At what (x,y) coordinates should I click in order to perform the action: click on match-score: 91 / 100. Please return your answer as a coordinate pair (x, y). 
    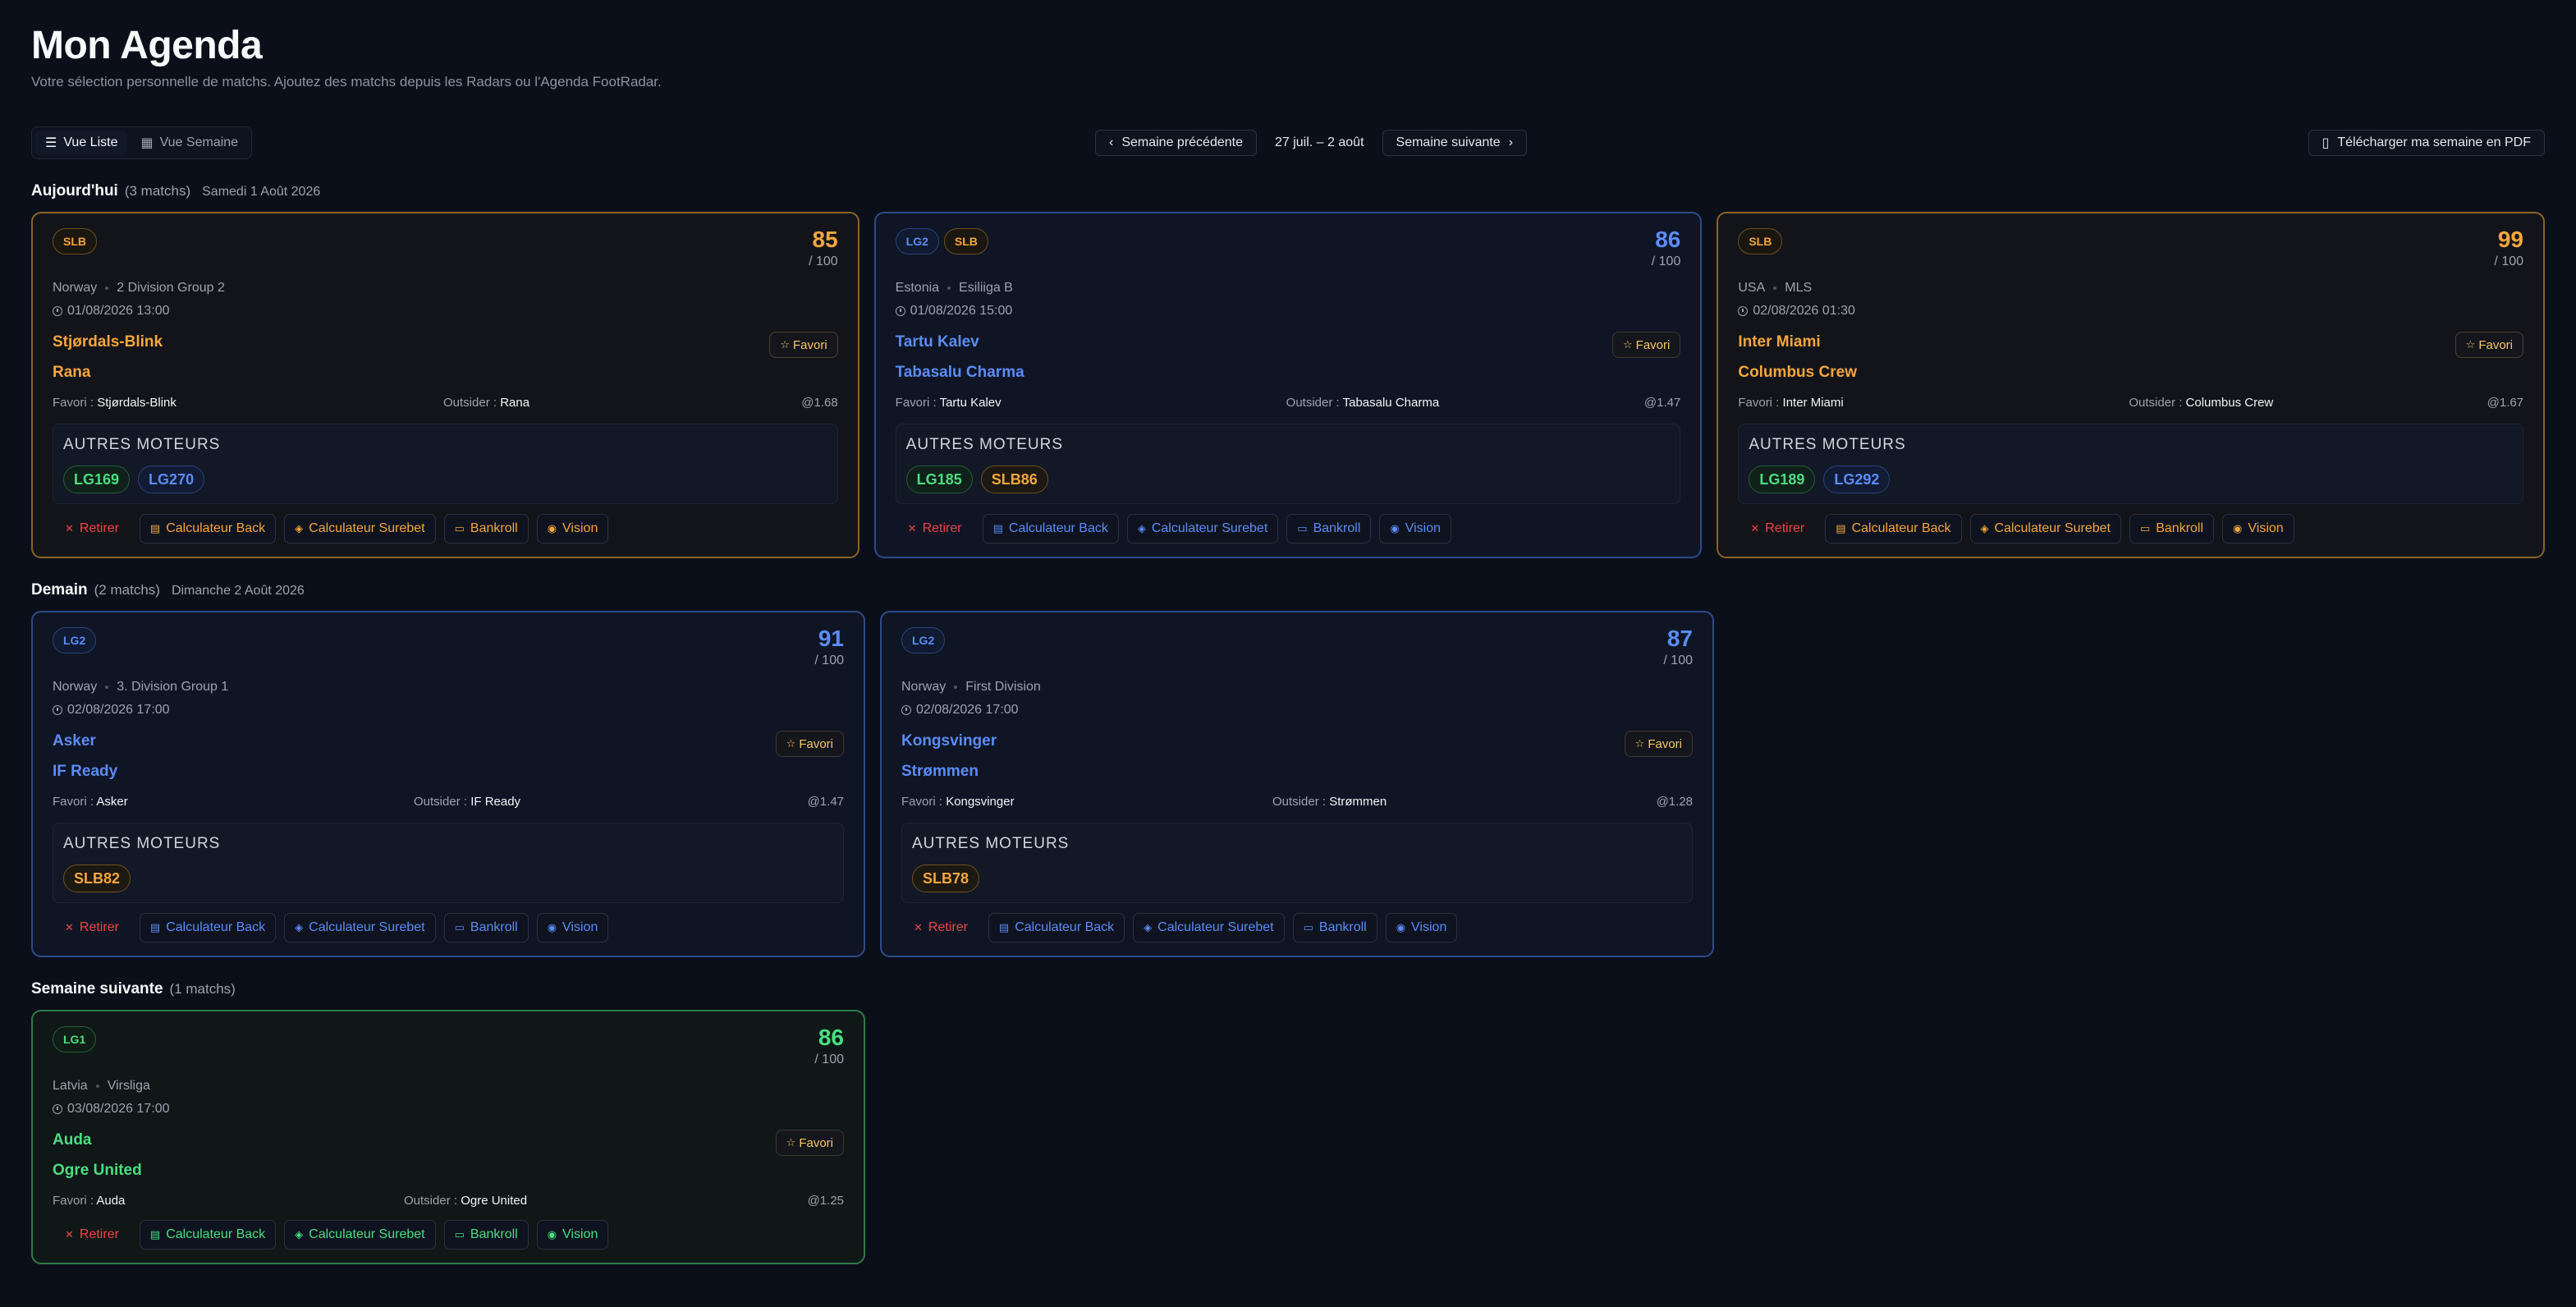
    Looking at the image, I should click on (829, 647).